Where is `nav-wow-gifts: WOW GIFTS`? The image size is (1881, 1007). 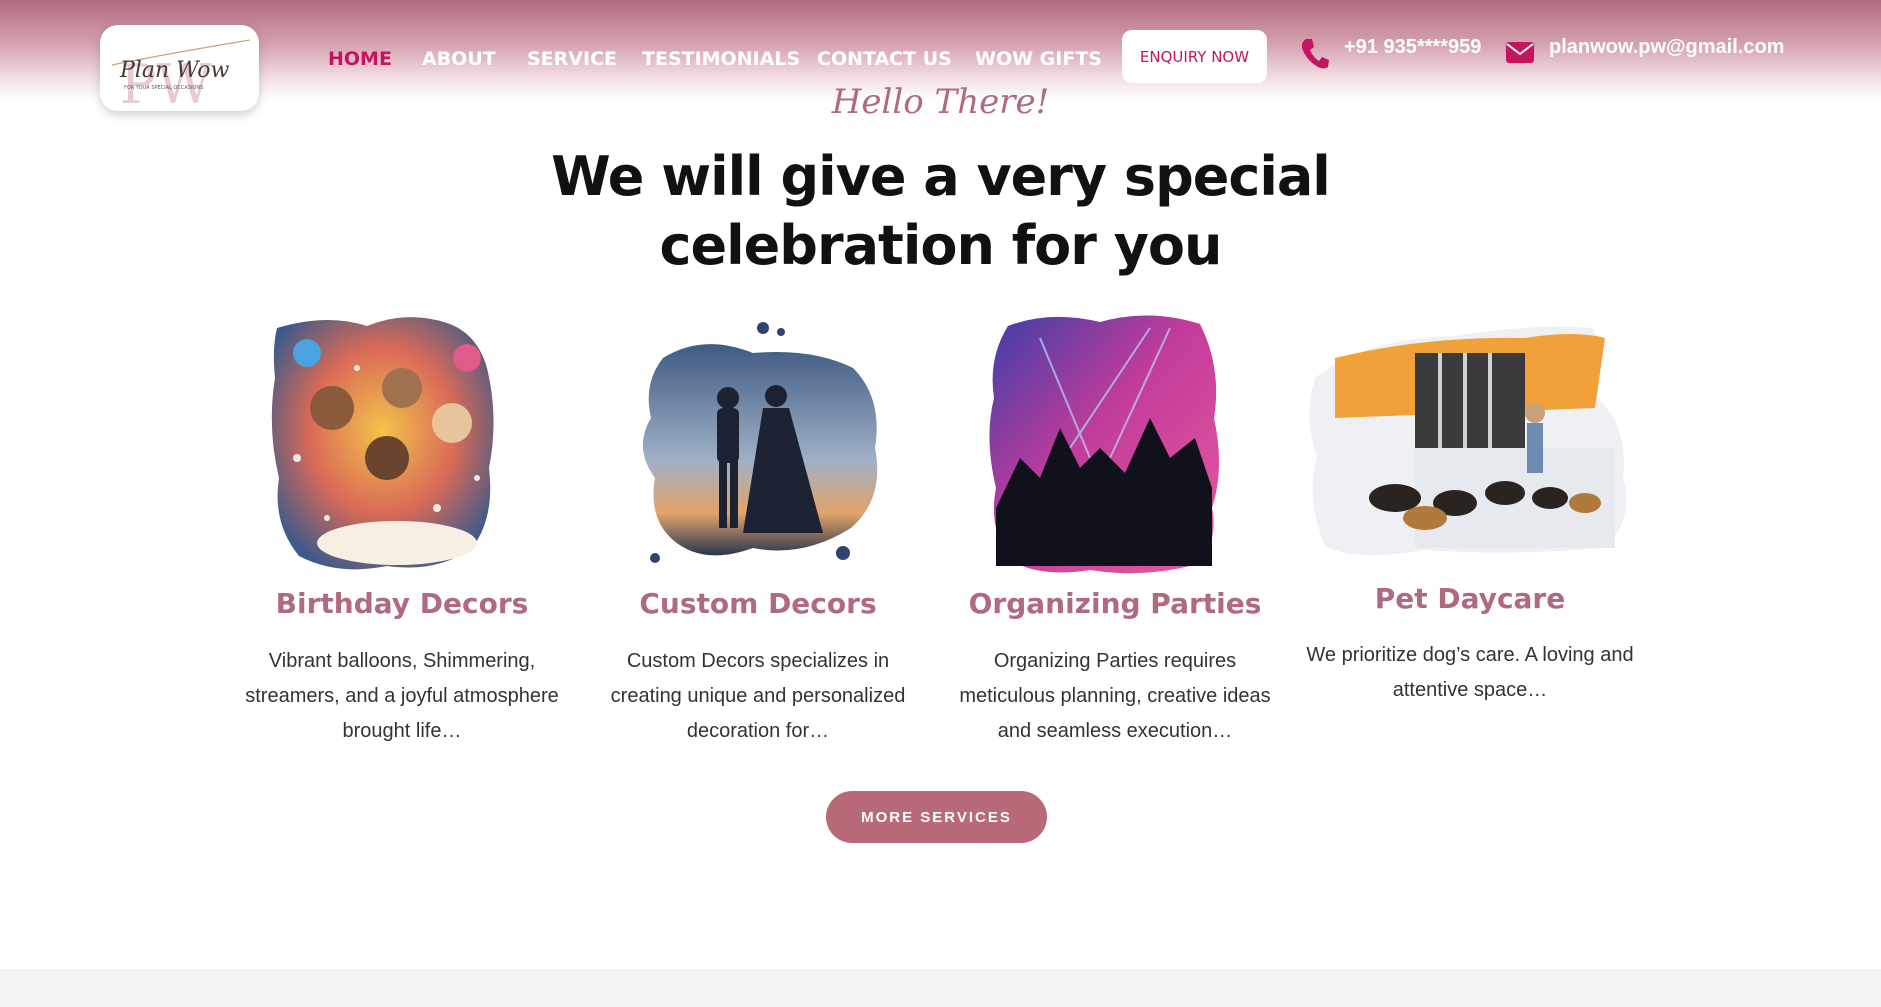 nav-wow-gifts: WOW GIFTS is located at coordinates (1038, 59).